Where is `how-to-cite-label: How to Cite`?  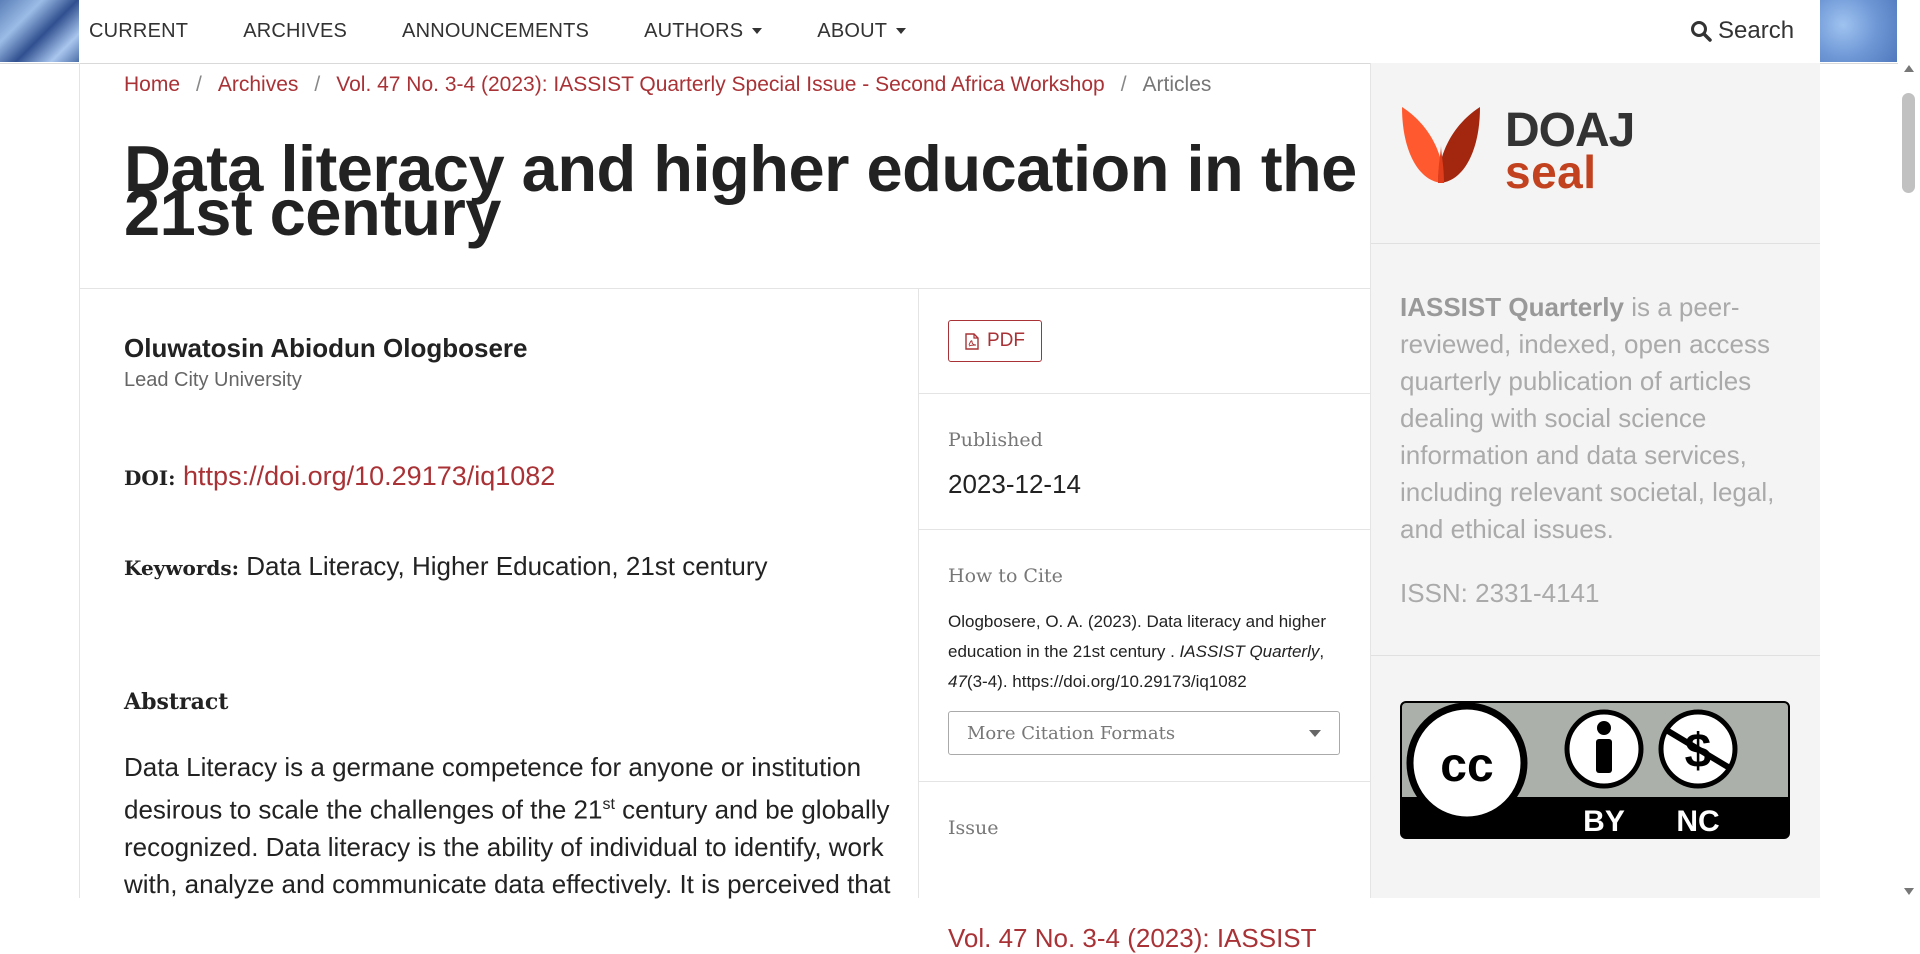 how-to-cite-label: How to Cite is located at coordinates (1005, 576).